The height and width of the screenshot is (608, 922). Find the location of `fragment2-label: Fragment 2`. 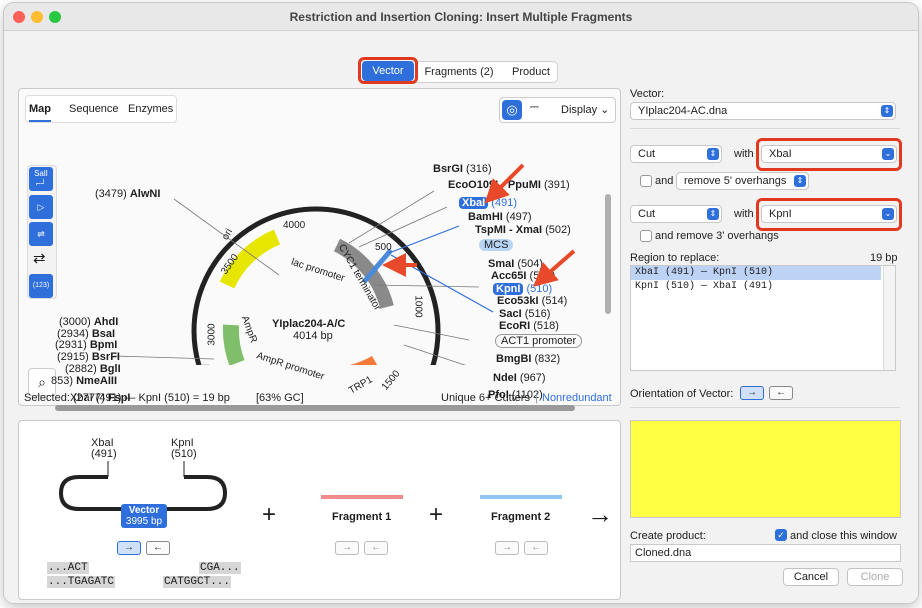

fragment2-label: Fragment 2 is located at coordinates (521, 517).